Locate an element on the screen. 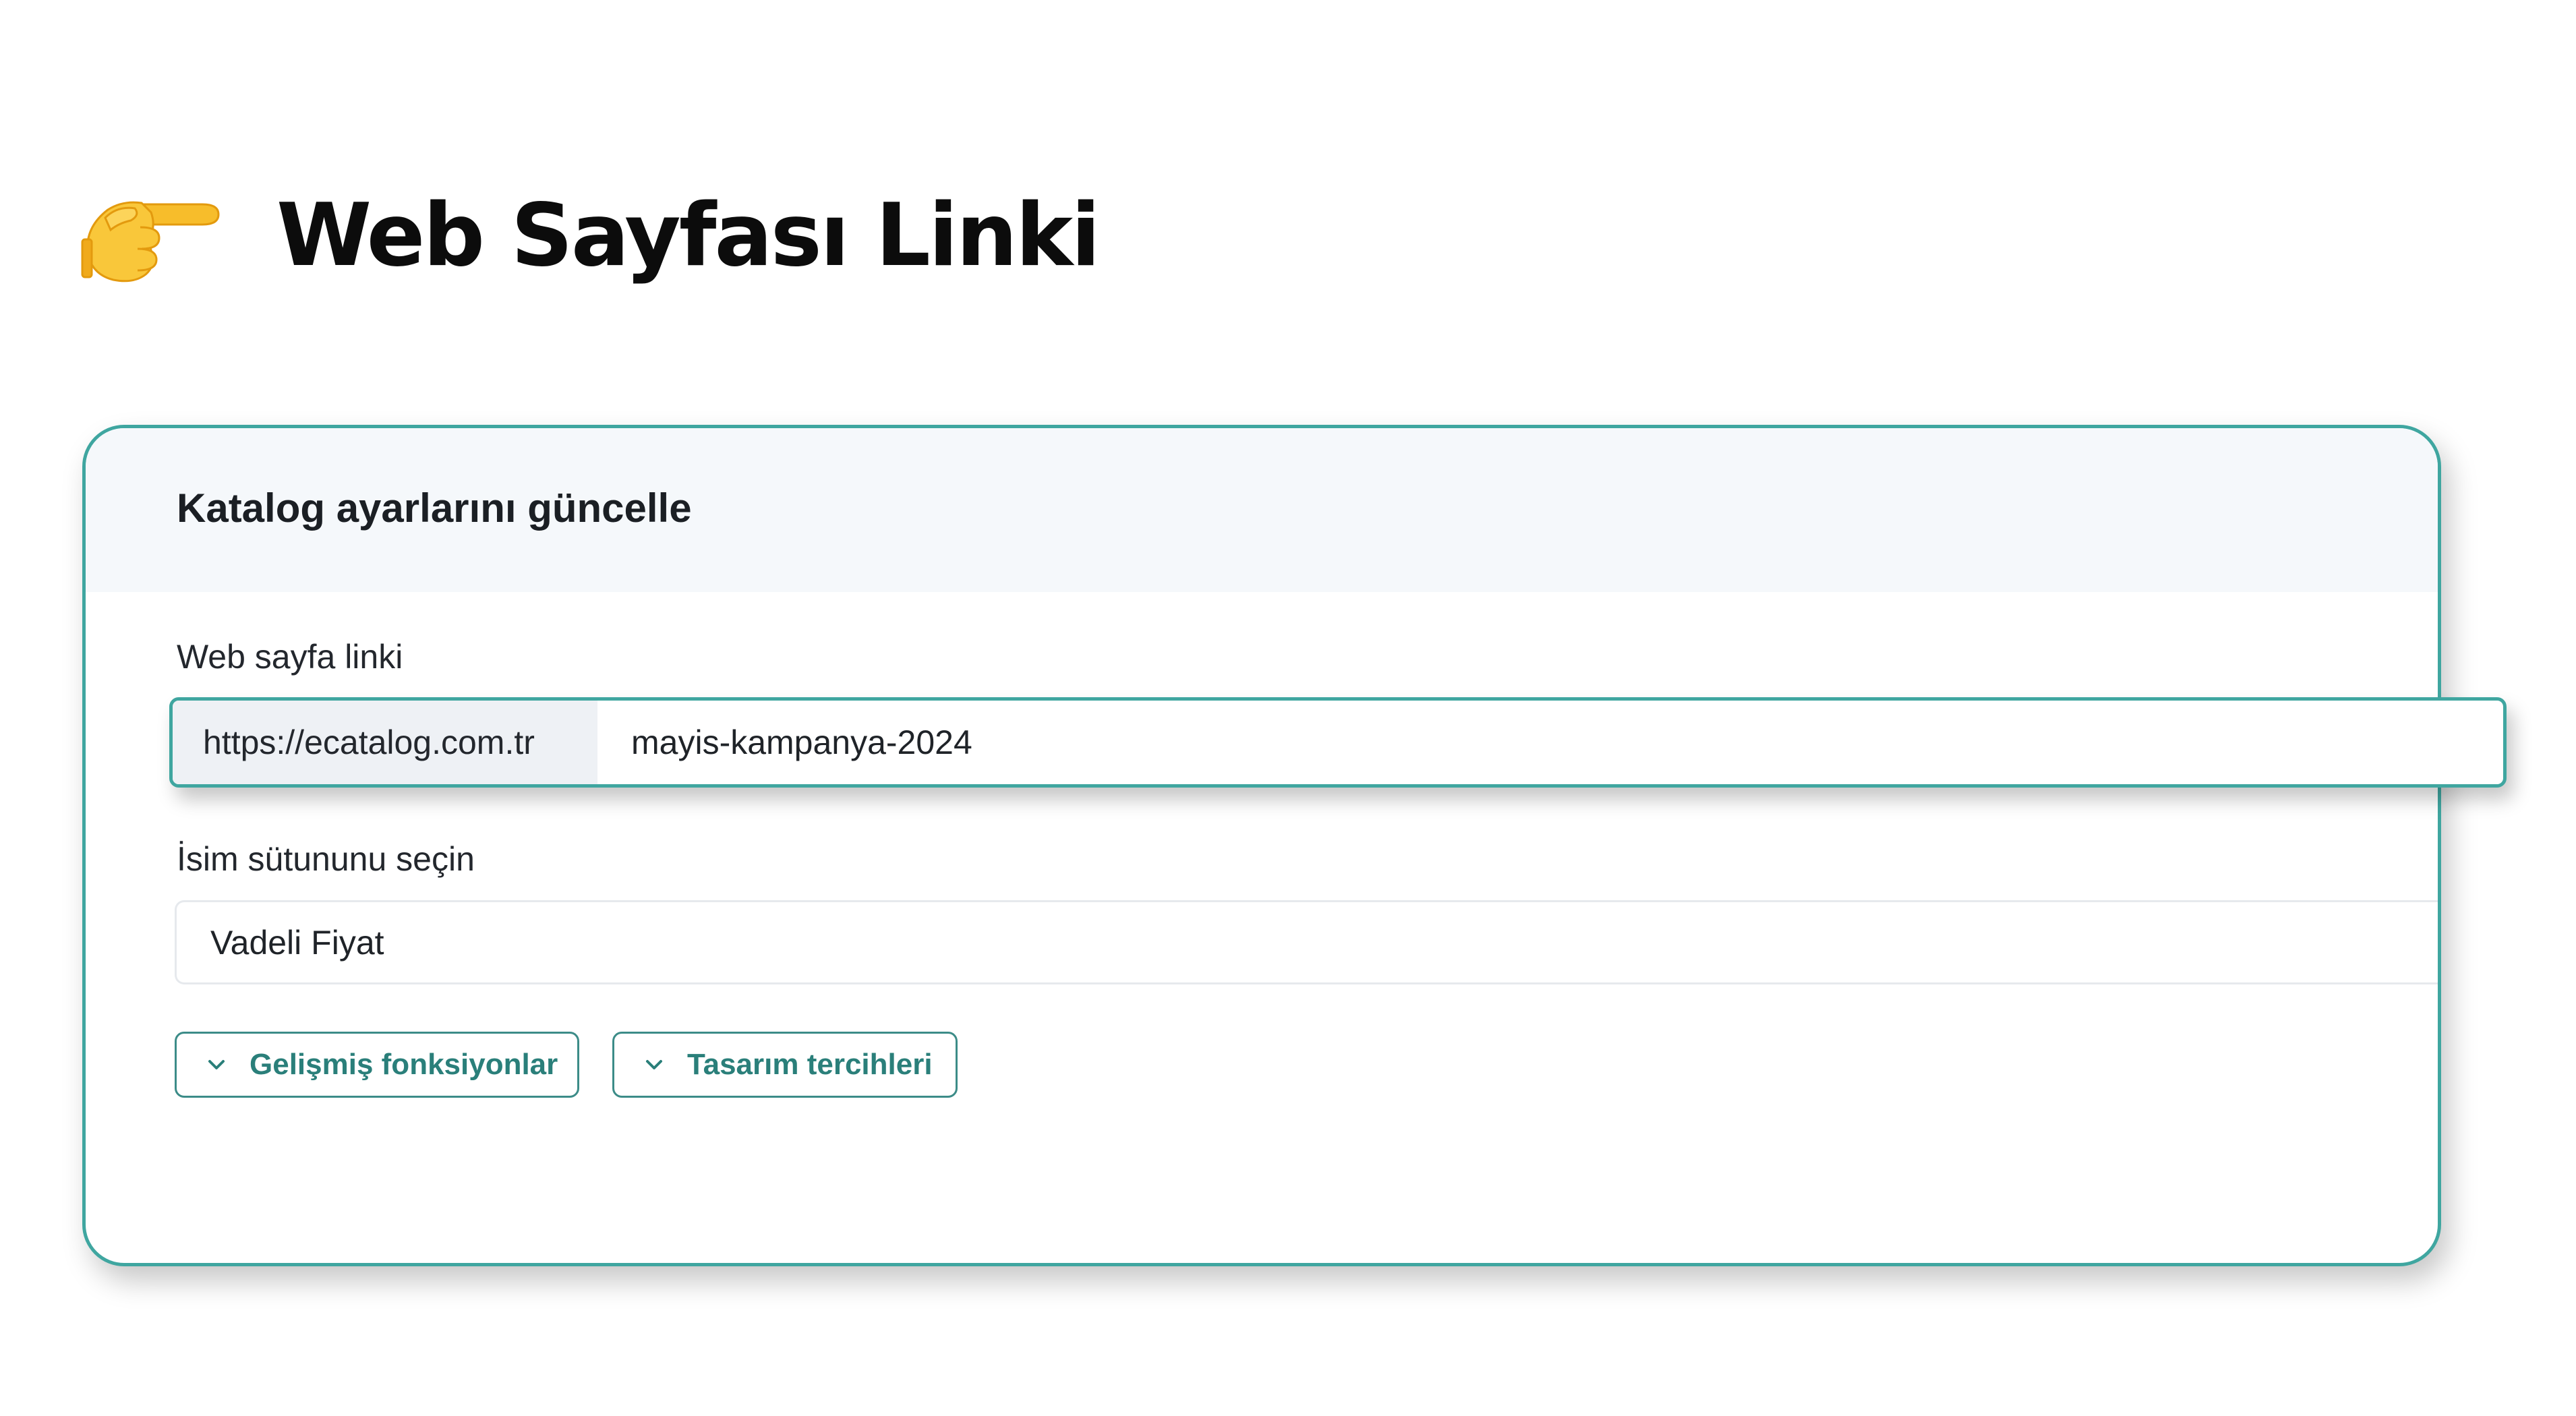 This screenshot has width=2576, height=1416. card-header: Katalog ayarlarını güncelle is located at coordinates (1262, 510).